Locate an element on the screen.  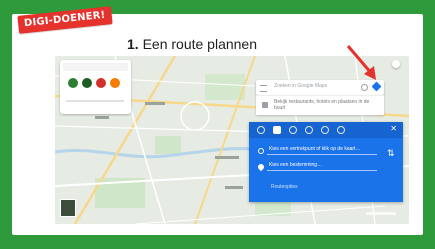
title-number: 1. is located at coordinates (133, 44).